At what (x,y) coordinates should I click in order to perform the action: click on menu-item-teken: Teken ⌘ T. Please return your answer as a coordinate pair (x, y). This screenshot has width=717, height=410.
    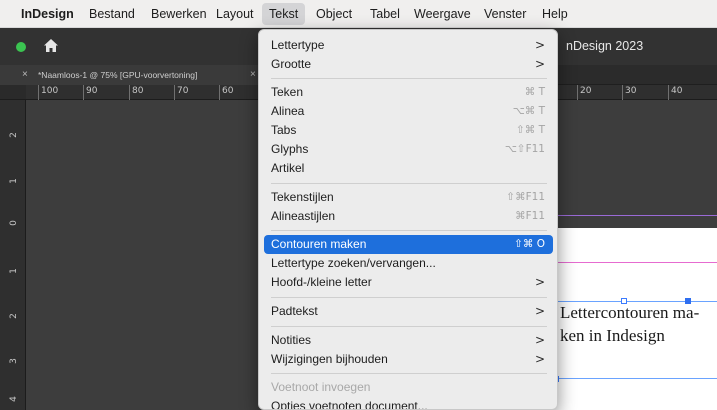
    Looking at the image, I should click on (408, 92).